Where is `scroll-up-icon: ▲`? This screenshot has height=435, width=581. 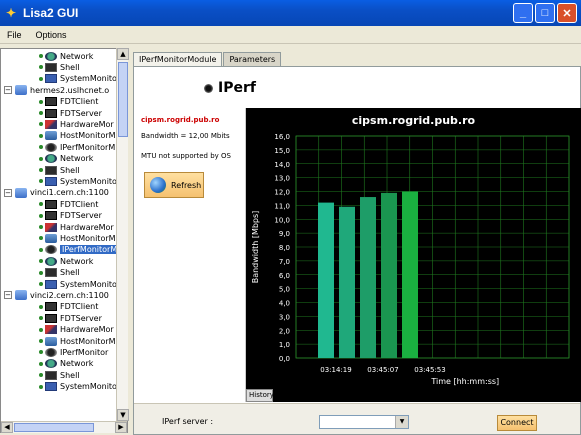
scroll-up-icon: ▲ is located at coordinates (123, 54).